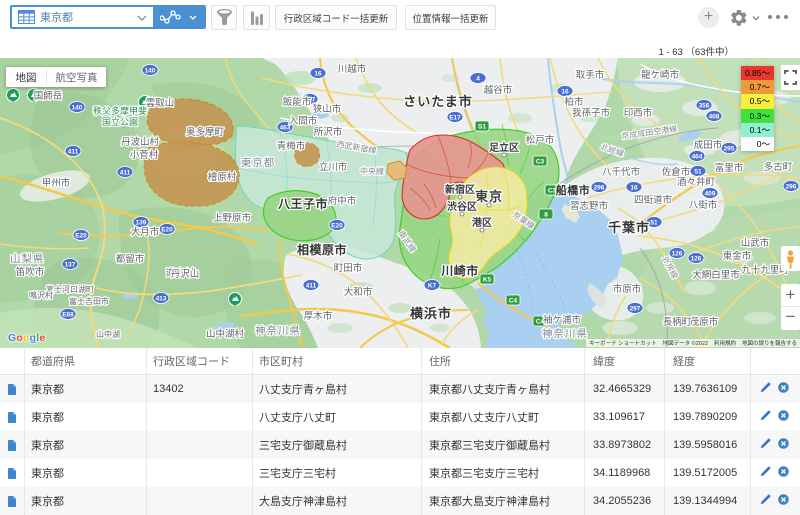 This screenshot has height=515, width=800. I want to click on svg-text: 四街道市, so click(653, 200).